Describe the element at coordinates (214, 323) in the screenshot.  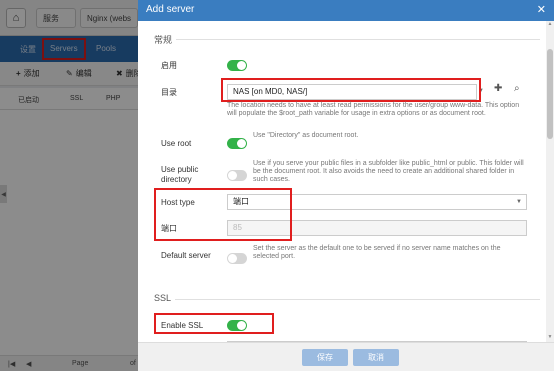
I see `highlight-enable-ssl` at that location.